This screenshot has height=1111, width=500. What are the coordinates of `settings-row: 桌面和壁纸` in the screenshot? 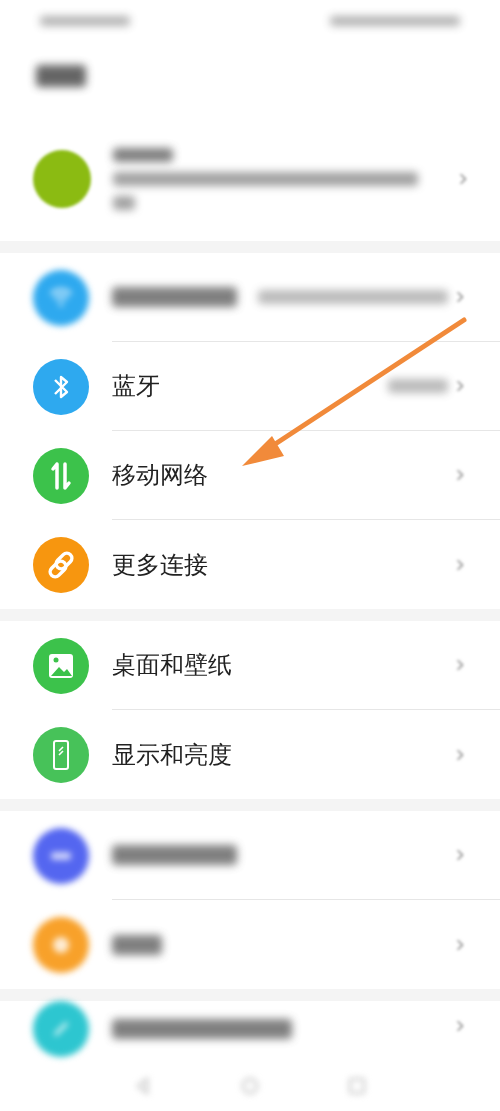 It's located at (250, 665).